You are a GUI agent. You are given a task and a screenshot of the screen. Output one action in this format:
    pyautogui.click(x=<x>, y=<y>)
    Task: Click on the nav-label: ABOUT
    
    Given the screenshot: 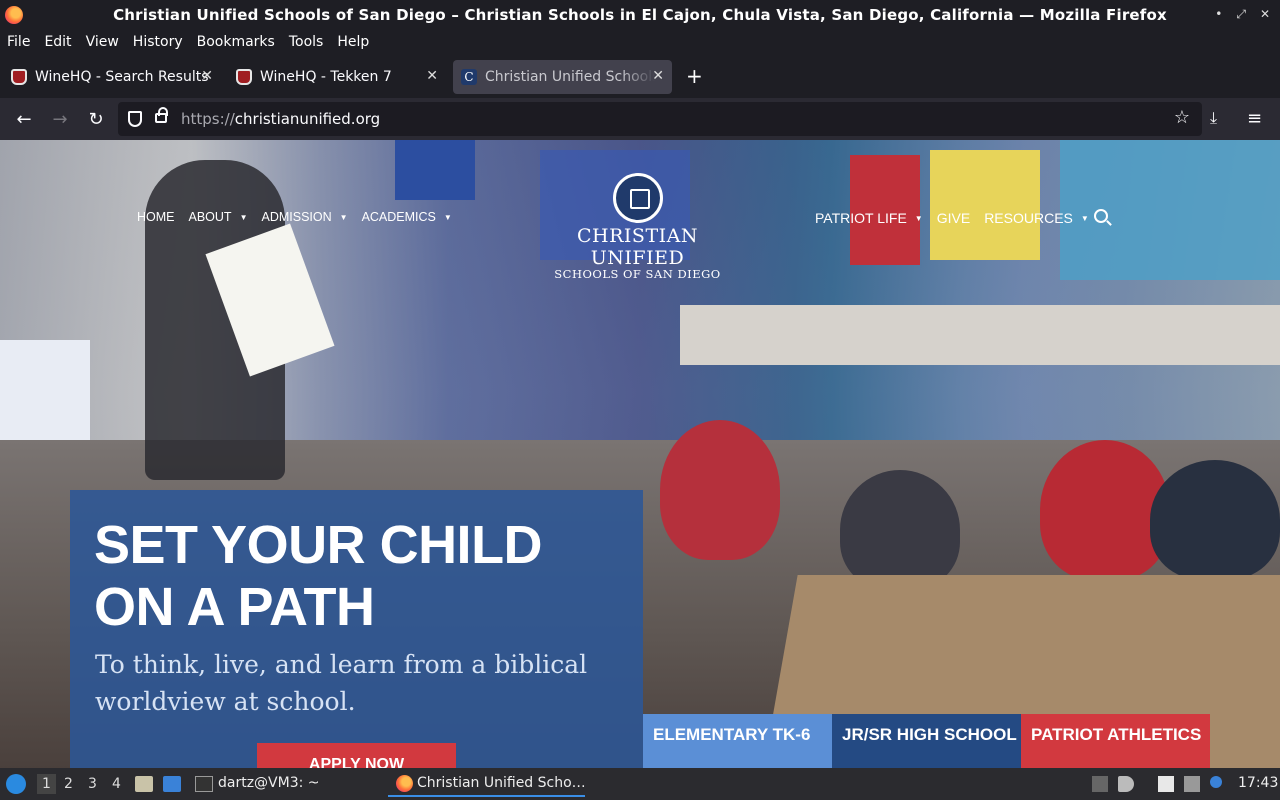 What is the action you would take?
    pyautogui.click(x=210, y=217)
    